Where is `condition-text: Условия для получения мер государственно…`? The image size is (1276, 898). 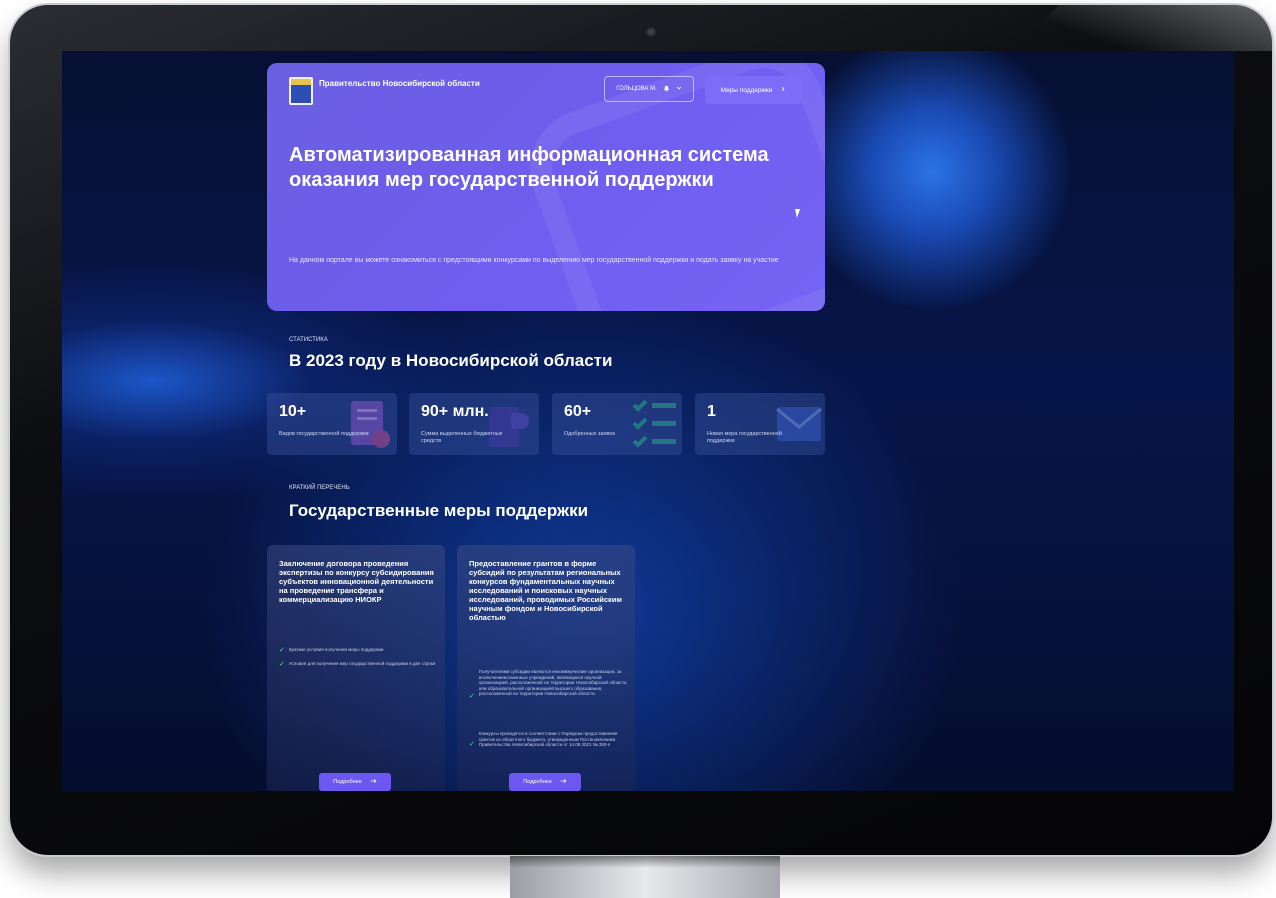 condition-text: Условия для получения мер государственно… is located at coordinates (362, 663).